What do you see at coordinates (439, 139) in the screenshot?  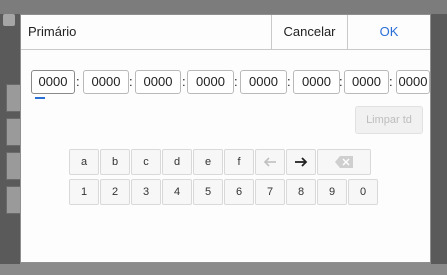 I see `background-right-panel` at bounding box center [439, 139].